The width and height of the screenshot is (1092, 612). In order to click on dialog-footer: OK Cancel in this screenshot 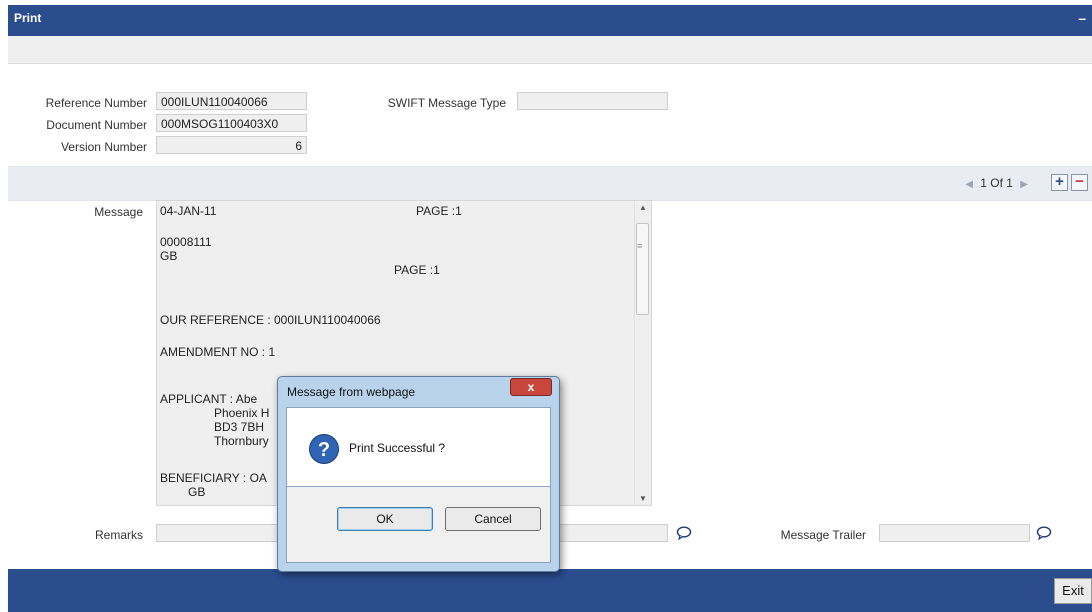, I will do `click(418, 525)`.